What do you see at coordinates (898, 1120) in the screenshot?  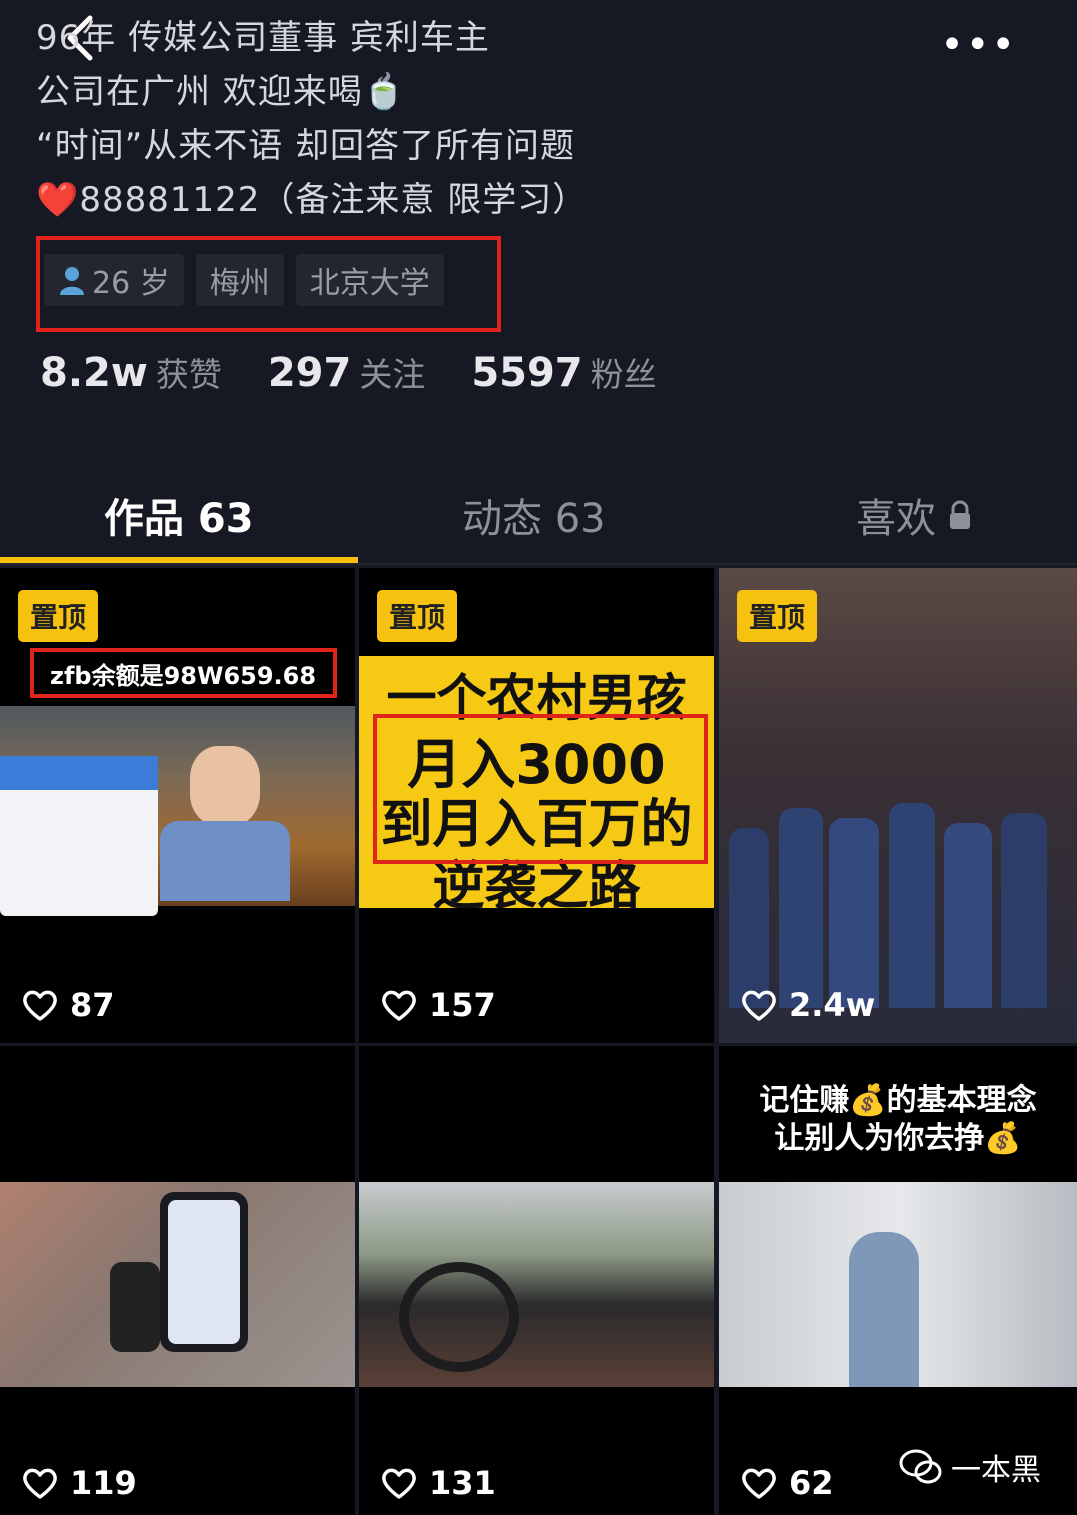 I see `caption-6: 记住赚💰的基本理念 让别人为你去挣💰` at bounding box center [898, 1120].